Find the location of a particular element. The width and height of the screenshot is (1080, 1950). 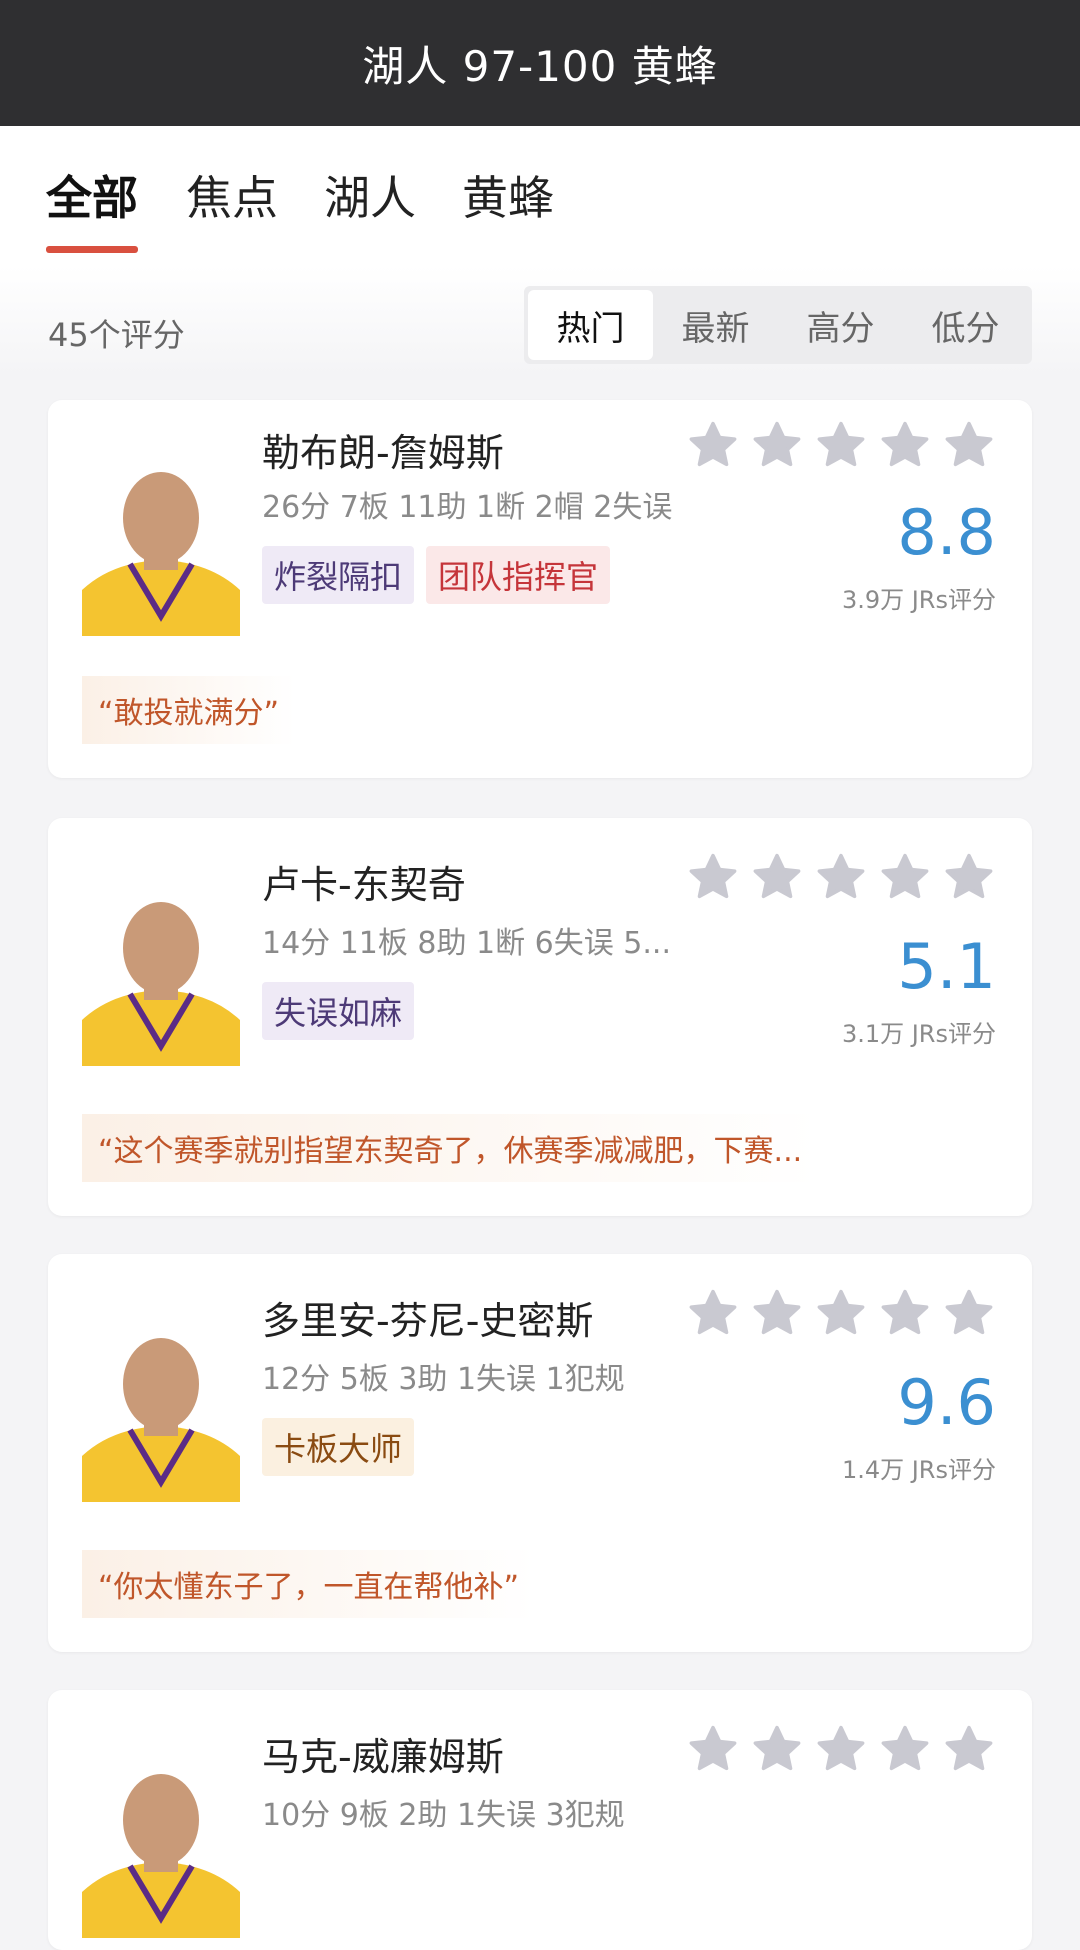

ratings-toolbar: 45个评分 热门 最新 高分 低分 is located at coordinates (540, 321).